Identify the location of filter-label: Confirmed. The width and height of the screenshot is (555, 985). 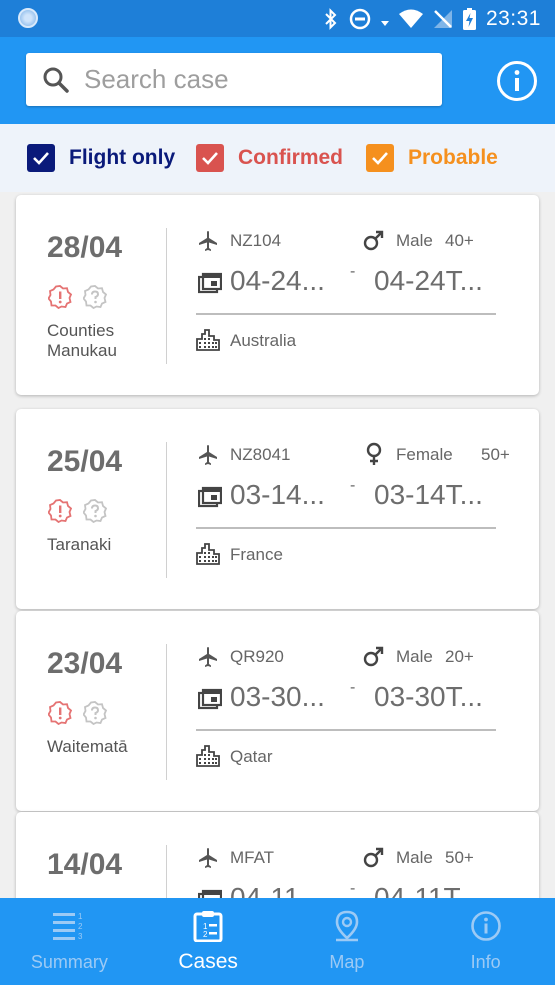
(290, 157).